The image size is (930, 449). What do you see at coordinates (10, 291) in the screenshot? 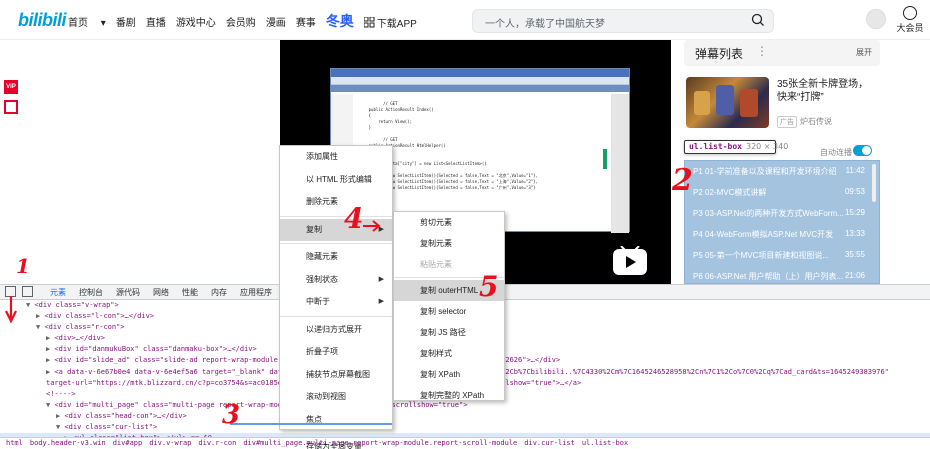
I see `inspect-element-icon` at bounding box center [10, 291].